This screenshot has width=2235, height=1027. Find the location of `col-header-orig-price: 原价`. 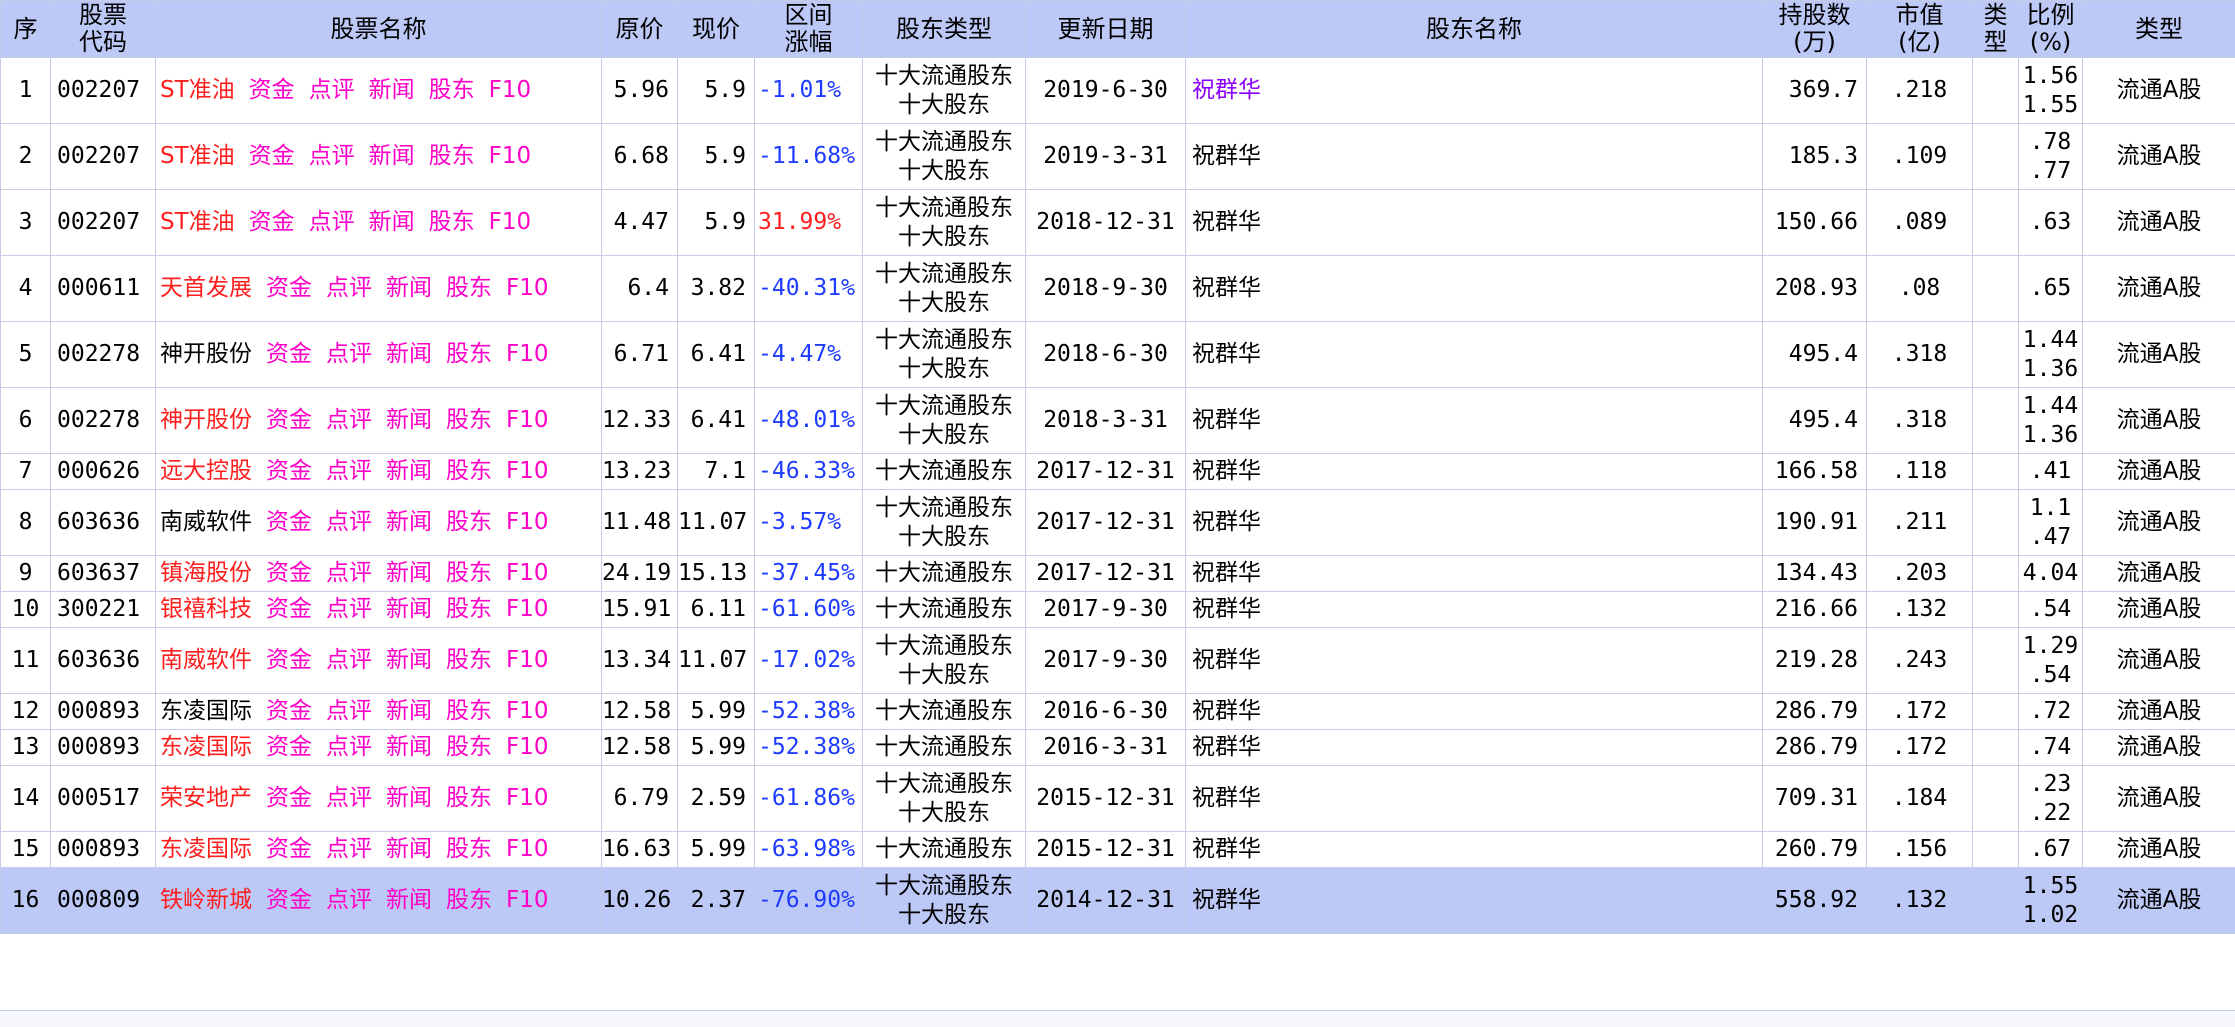

col-header-orig-price: 原价 is located at coordinates (640, 29).